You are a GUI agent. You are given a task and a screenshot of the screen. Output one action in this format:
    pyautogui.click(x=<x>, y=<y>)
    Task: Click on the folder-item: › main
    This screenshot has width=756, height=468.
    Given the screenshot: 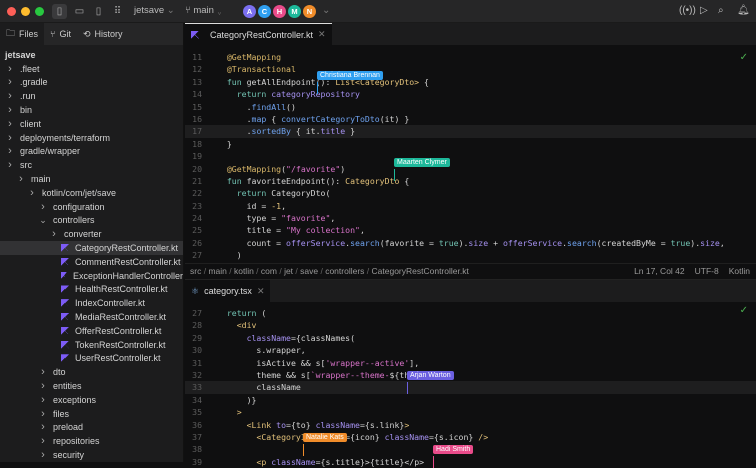 What is the action you would take?
    pyautogui.click(x=91, y=179)
    